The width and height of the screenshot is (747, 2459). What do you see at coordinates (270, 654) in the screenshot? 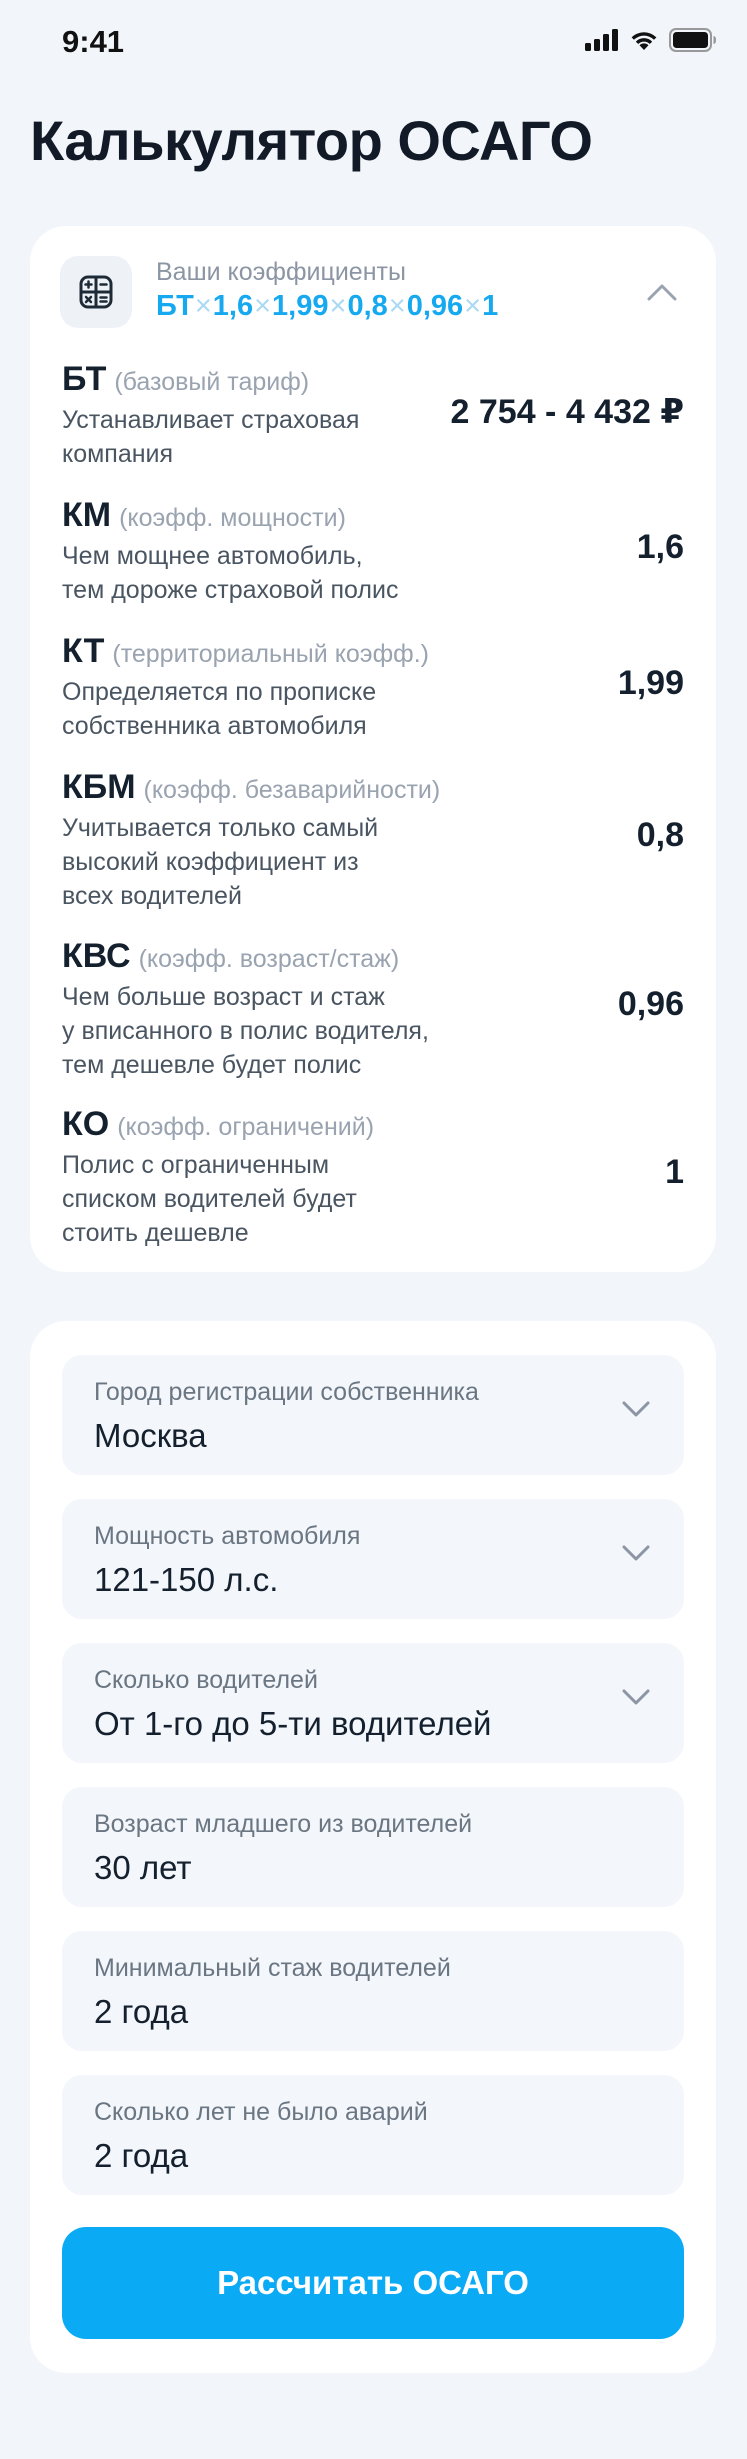
I see `coefficient-hint: (территориальный коэфф.)` at bounding box center [270, 654].